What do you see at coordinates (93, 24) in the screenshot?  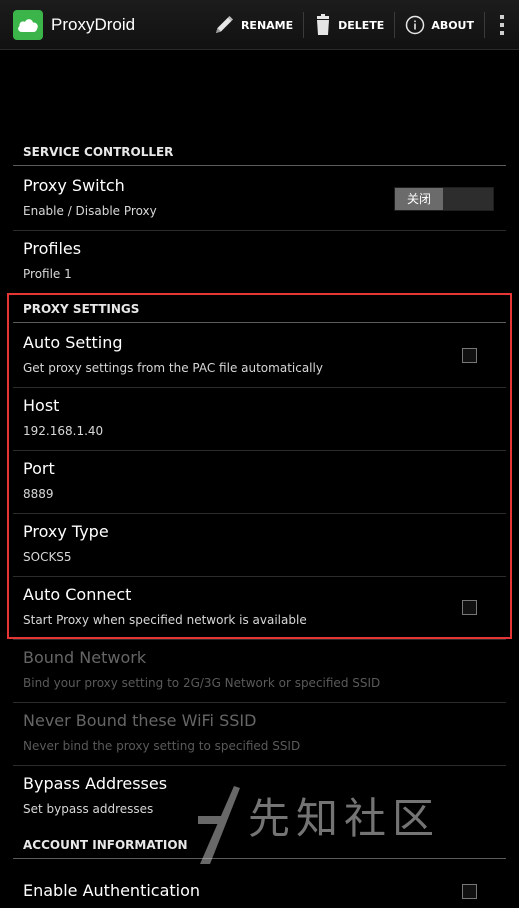 I see `app-title: ProxyDroid` at bounding box center [93, 24].